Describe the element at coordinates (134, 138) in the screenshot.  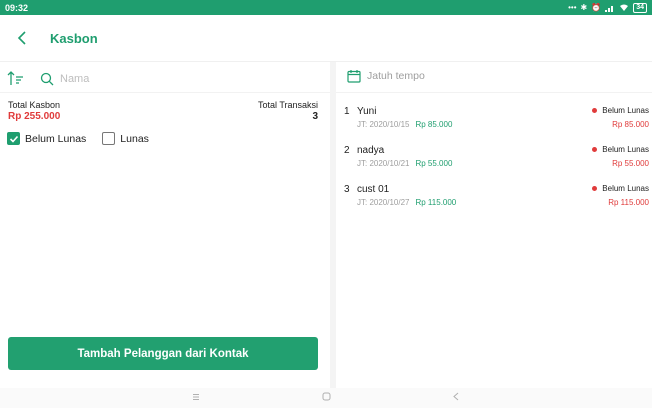
I see `filter-lunas-label: Lunas` at that location.